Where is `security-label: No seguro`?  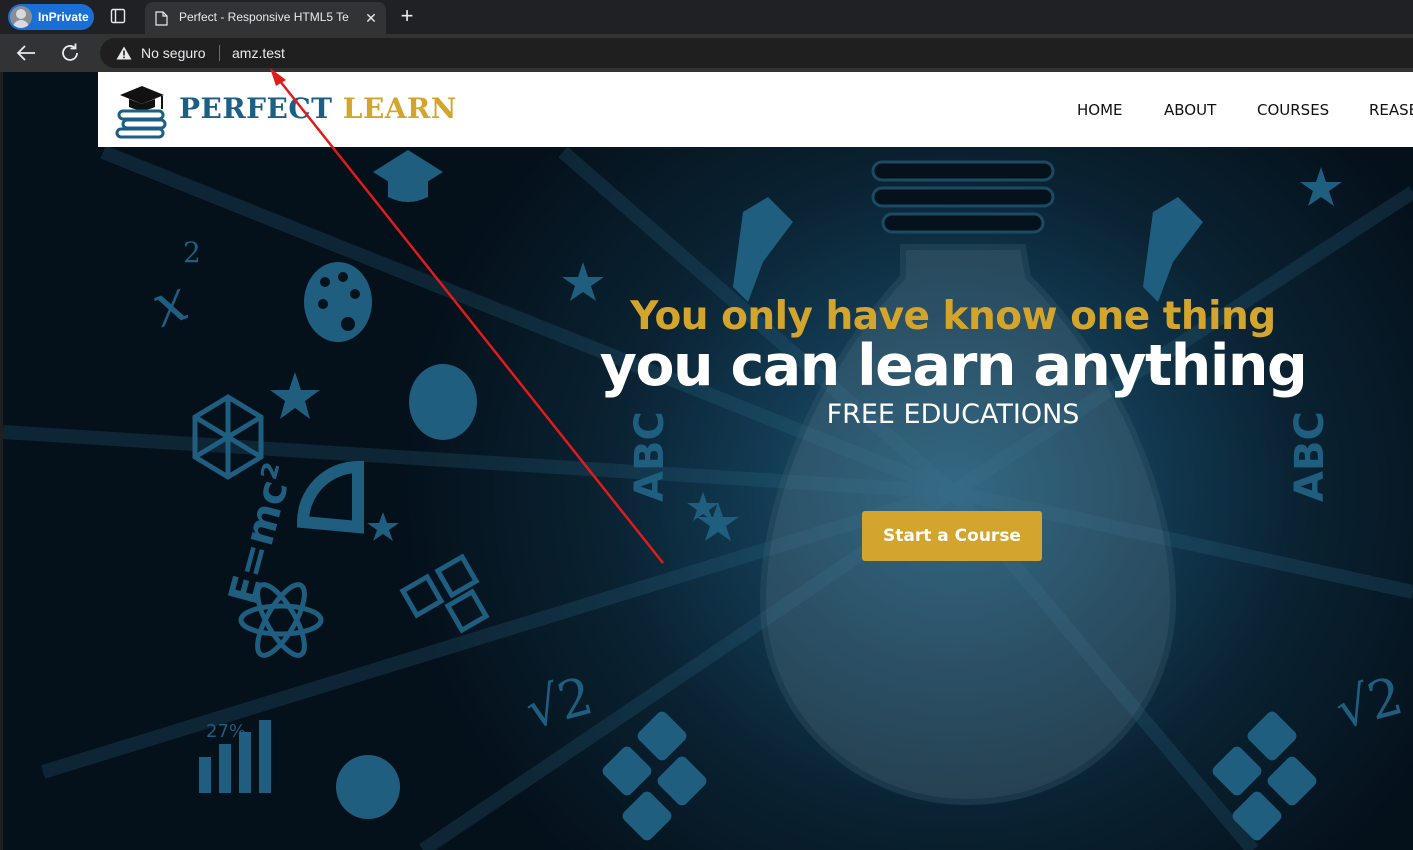 security-label: No seguro is located at coordinates (173, 53).